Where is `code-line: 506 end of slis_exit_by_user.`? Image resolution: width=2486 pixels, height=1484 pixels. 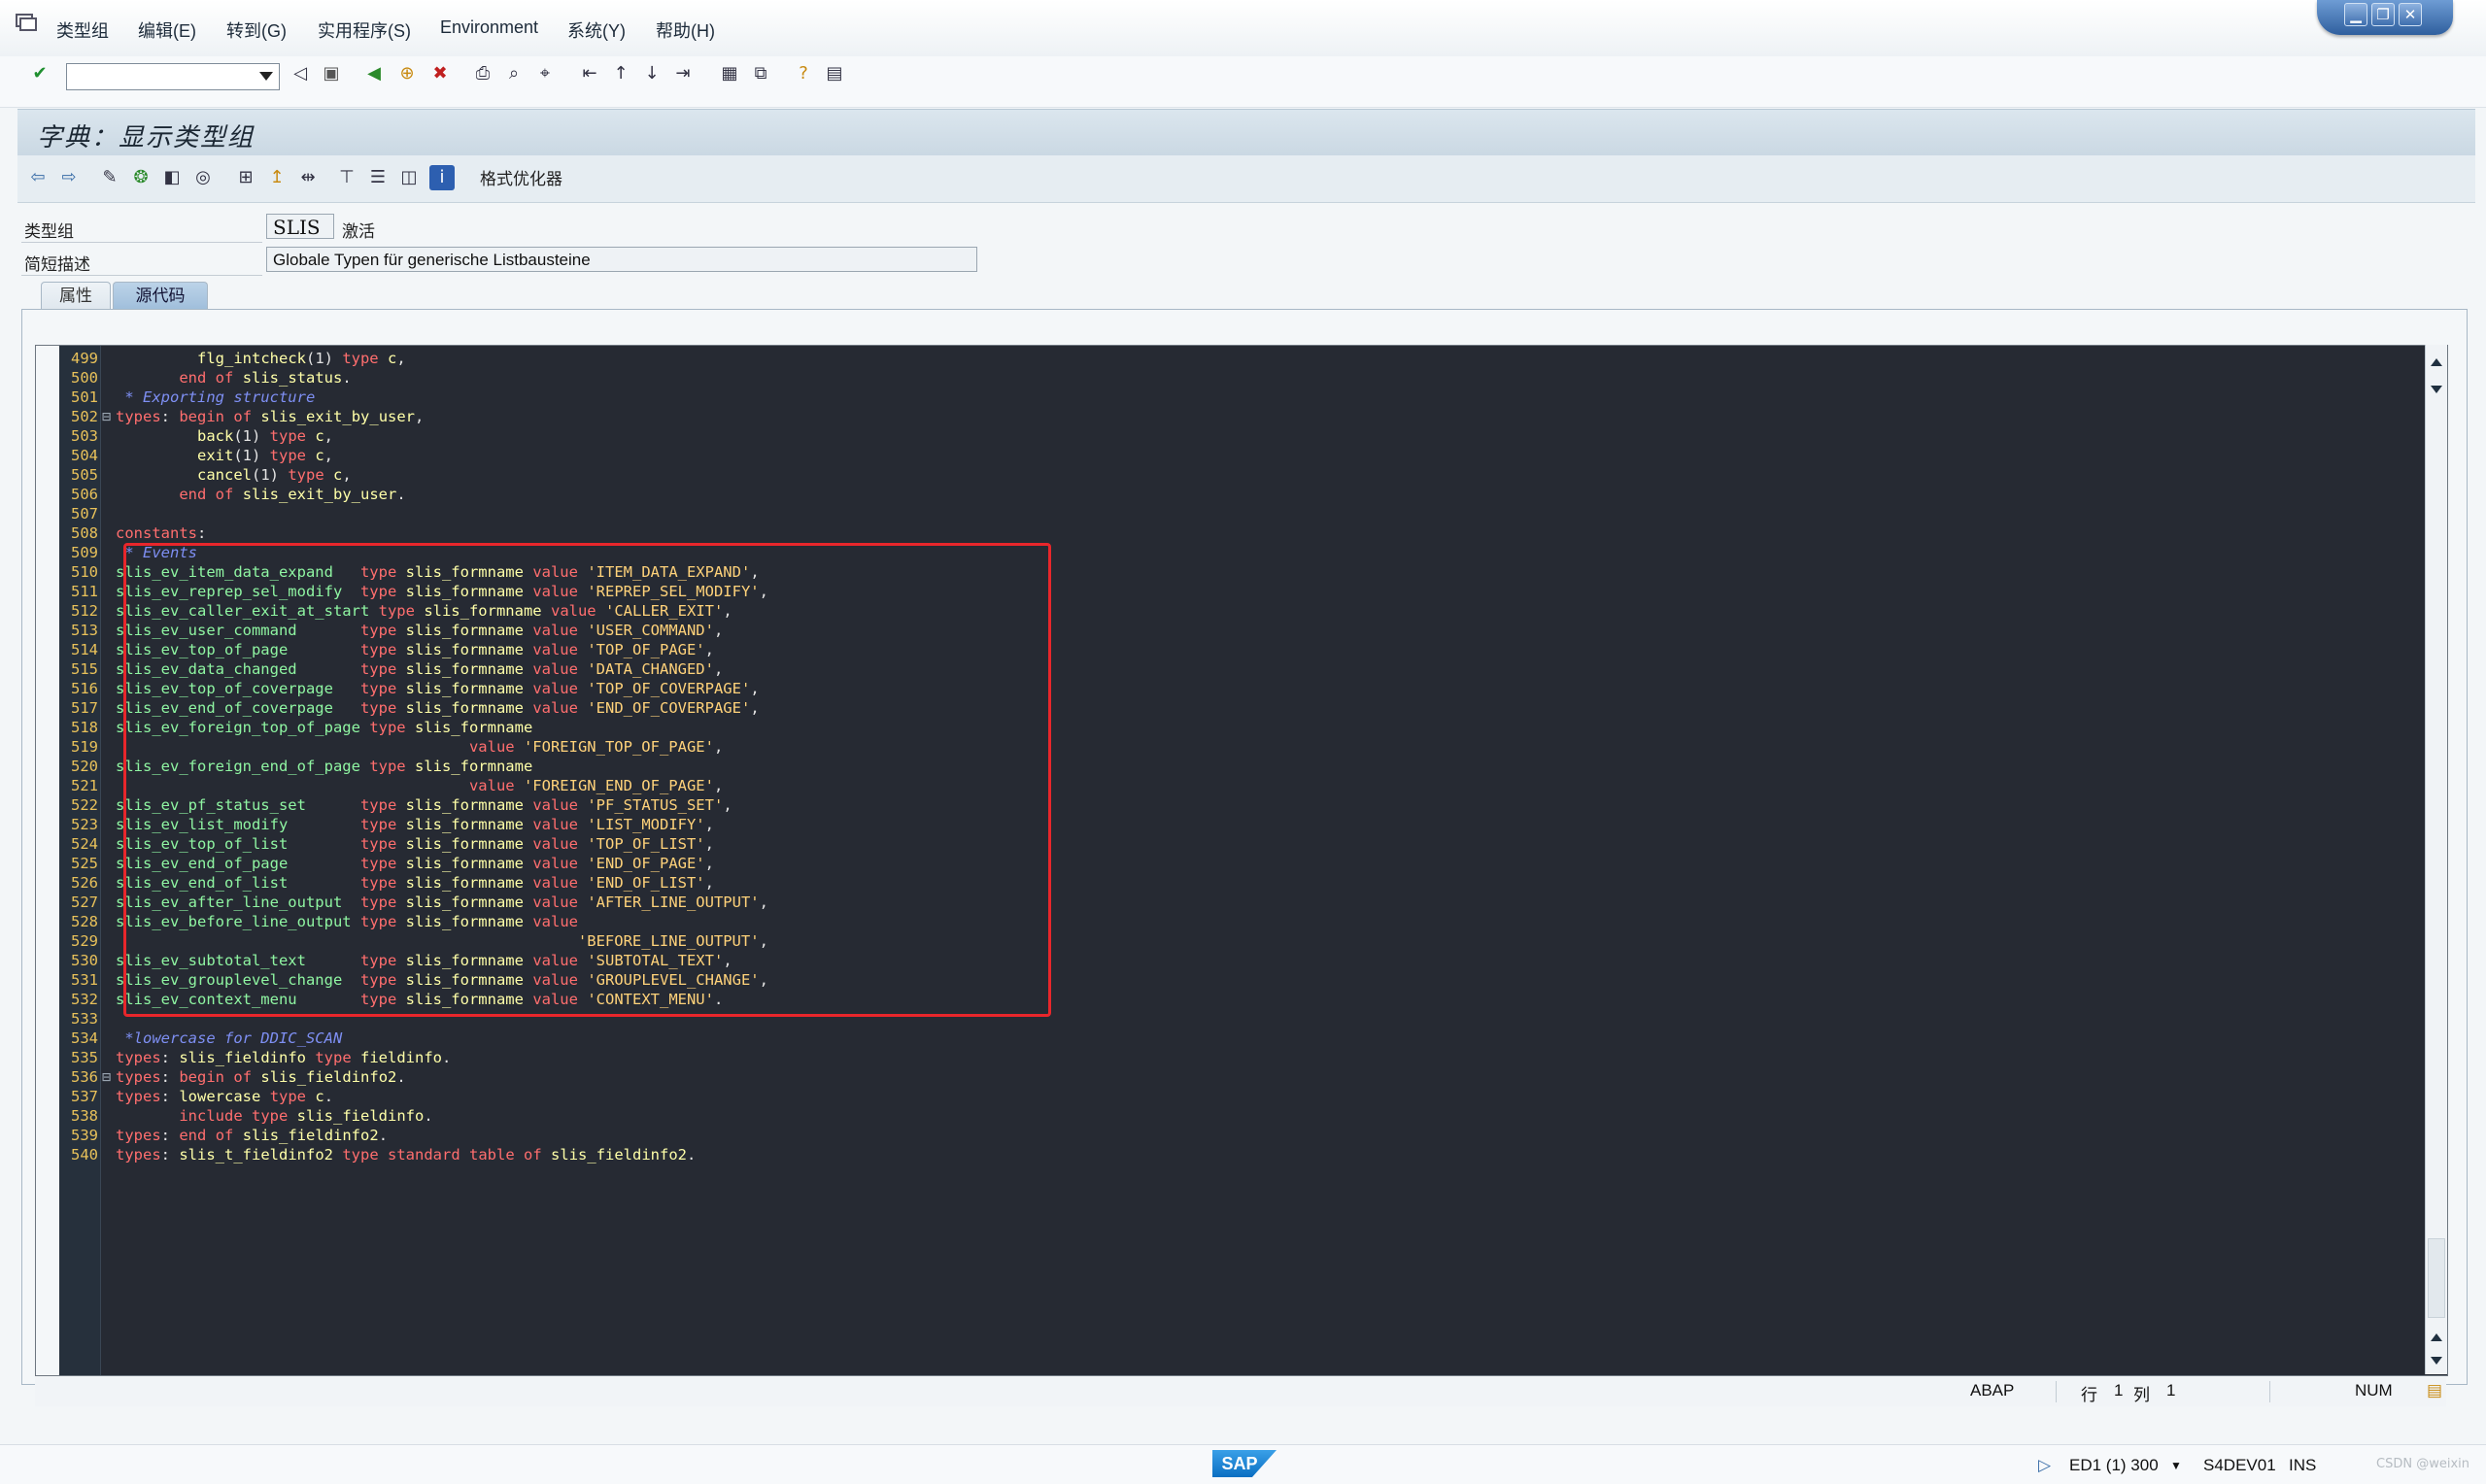
code-line: 506 end of slis_exit_by_user. is located at coordinates (413, 494).